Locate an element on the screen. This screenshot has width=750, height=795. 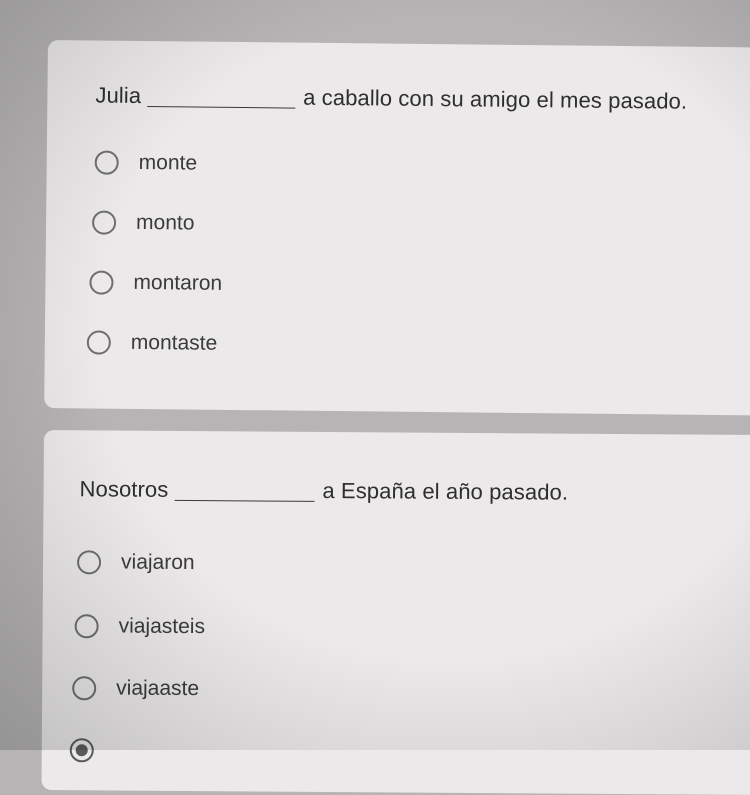
question-predicate: a caballo con su amigo el mes pasado. is located at coordinates (495, 99).